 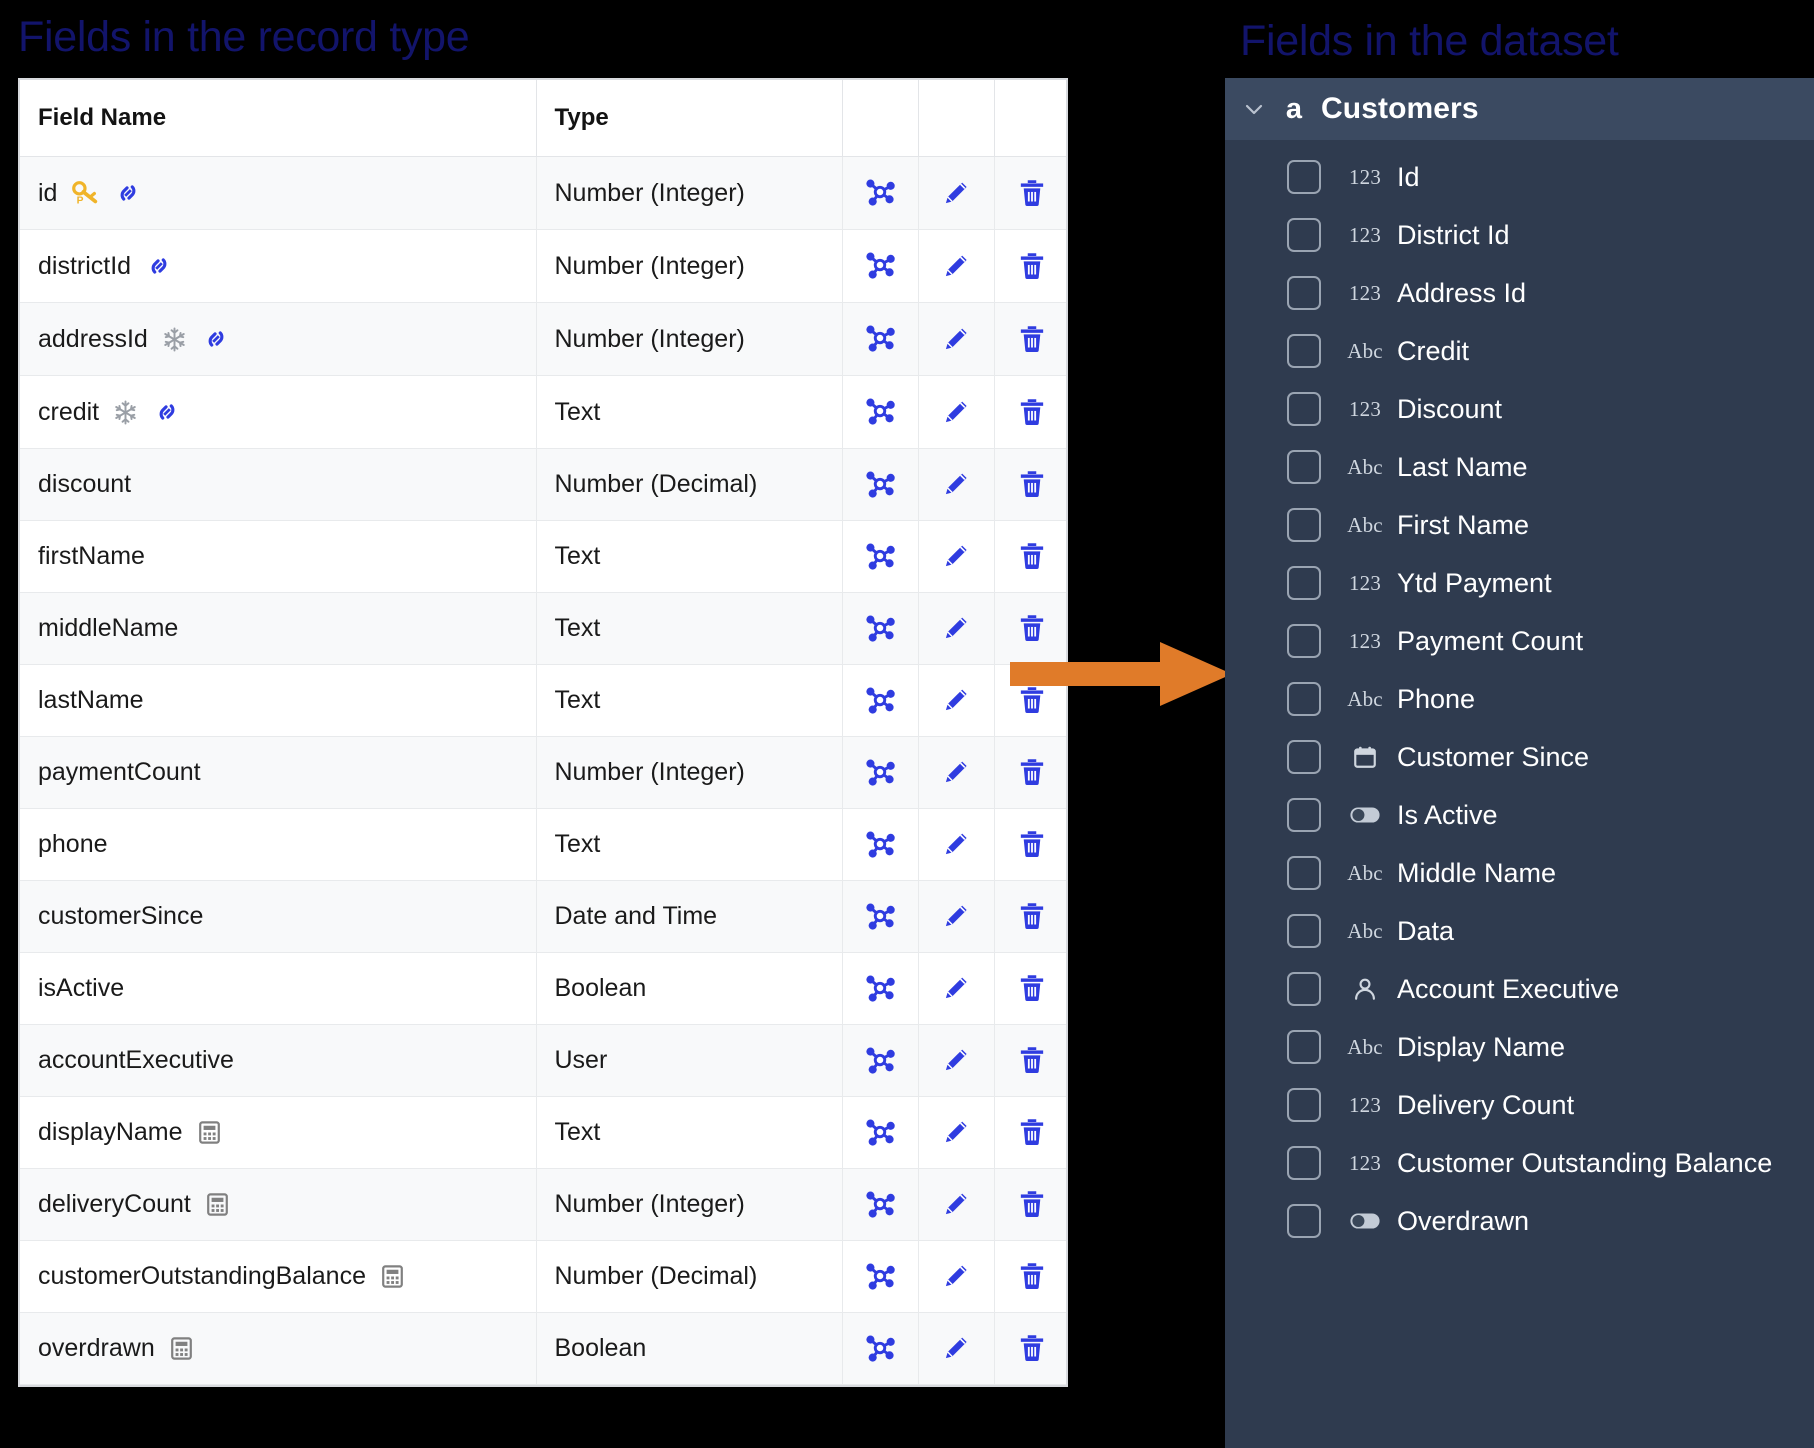 What do you see at coordinates (1519, 1047) in the screenshot?
I see `dataset-field-row: Abc Display Name` at bounding box center [1519, 1047].